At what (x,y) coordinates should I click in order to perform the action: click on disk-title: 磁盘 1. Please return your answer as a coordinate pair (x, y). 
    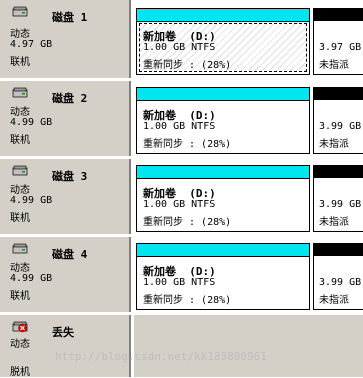
    Looking at the image, I should click on (70, 17).